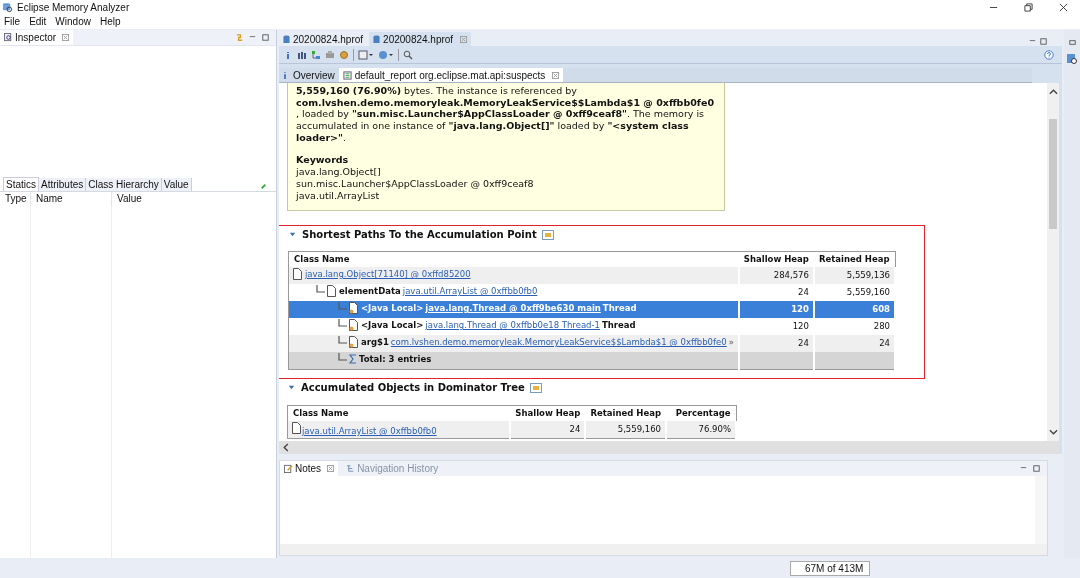  Describe the element at coordinates (375, 342) in the screenshot. I see `field-name: arg$1` at that location.